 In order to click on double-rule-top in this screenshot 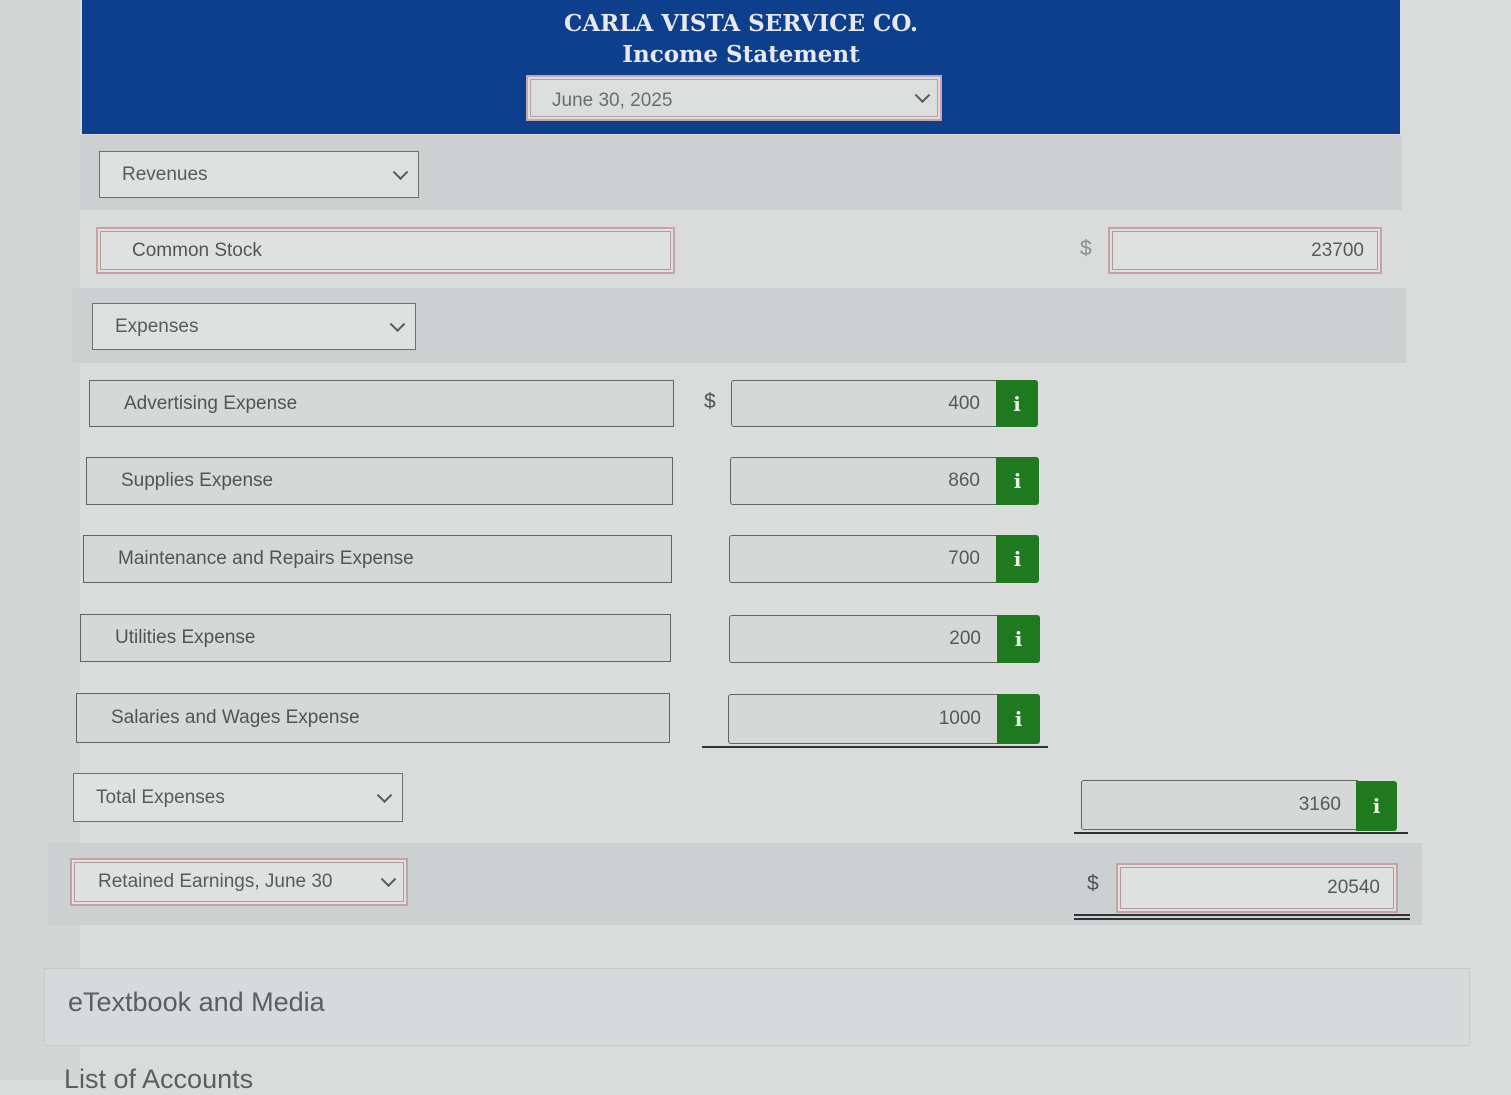, I will do `click(1242, 915)`.